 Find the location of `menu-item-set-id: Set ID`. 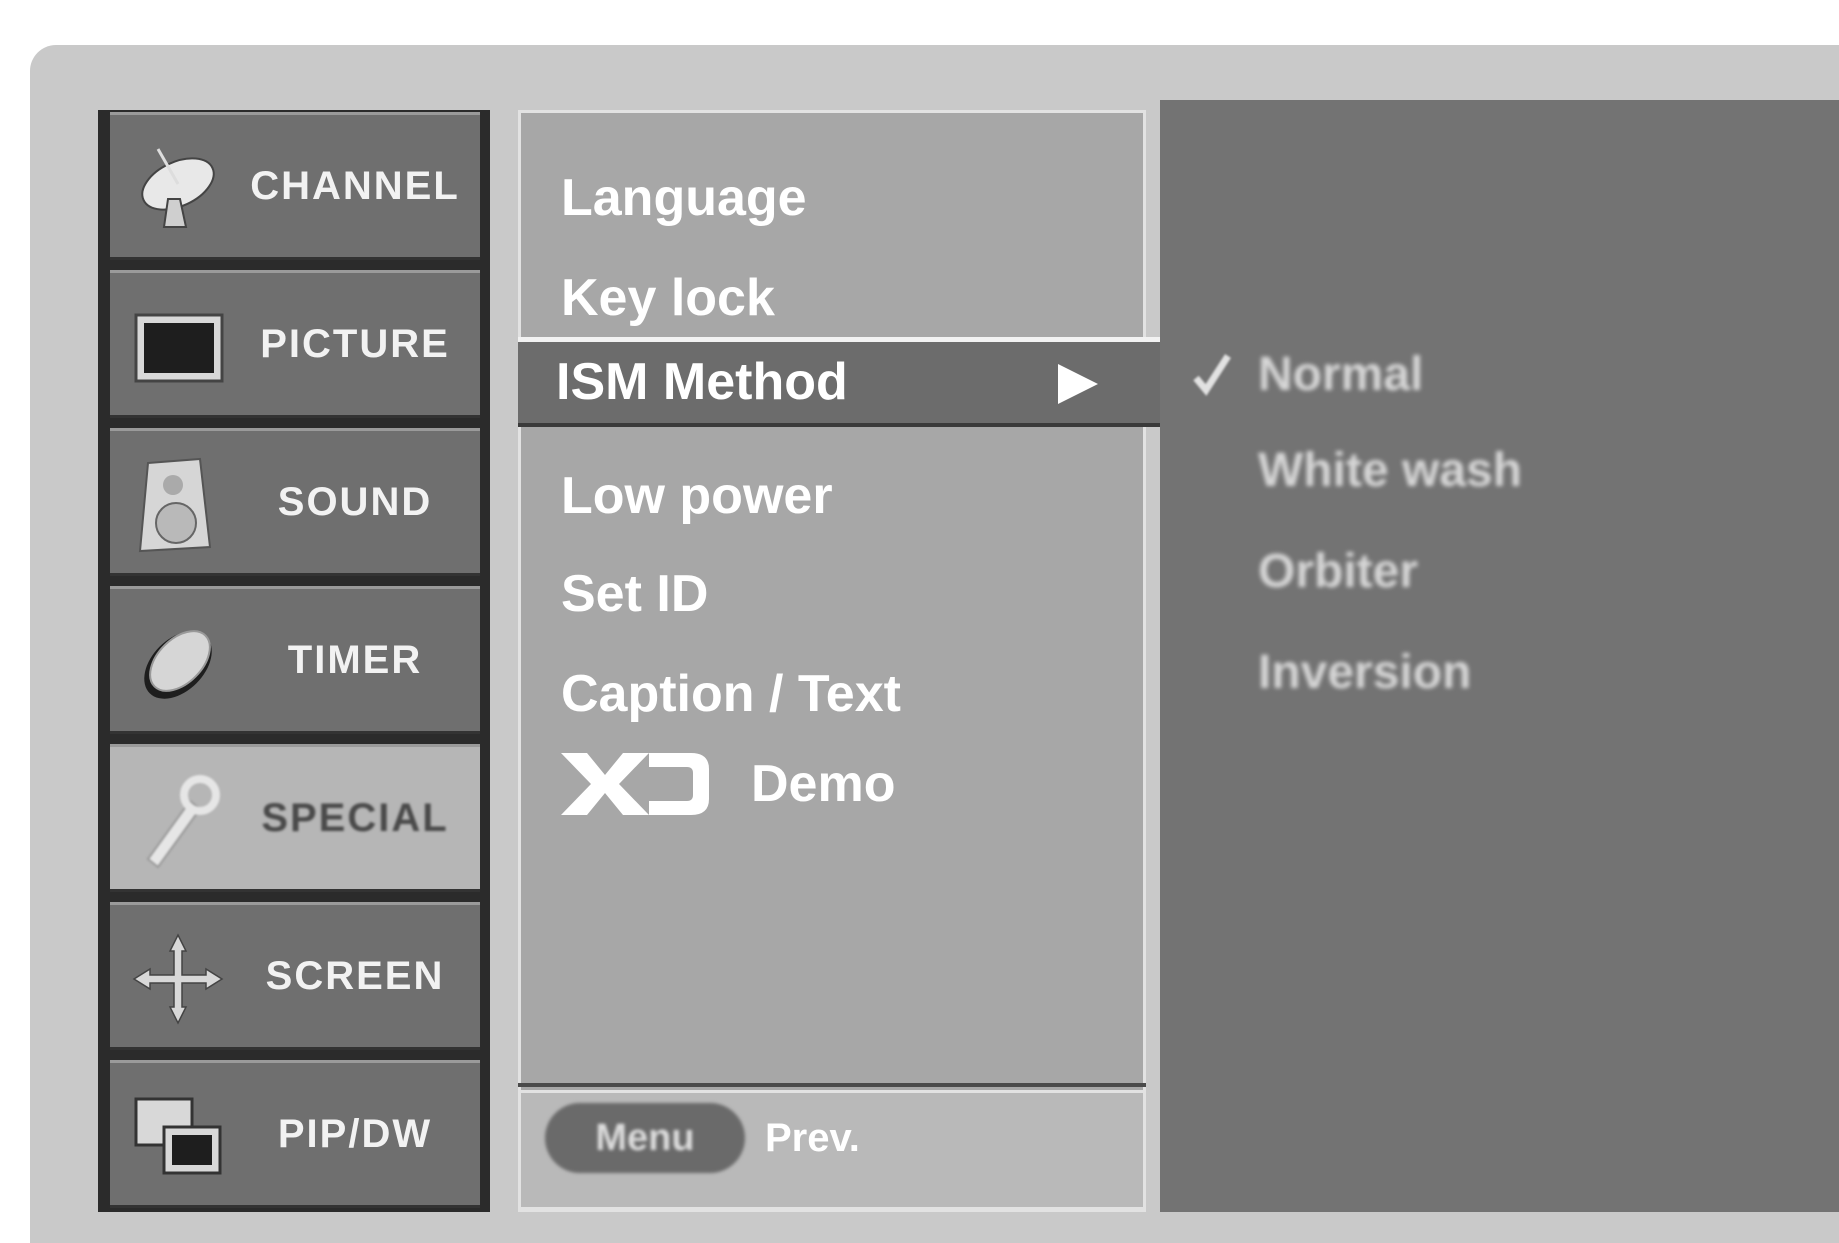

menu-item-set-id: Set ID is located at coordinates (634, 594).